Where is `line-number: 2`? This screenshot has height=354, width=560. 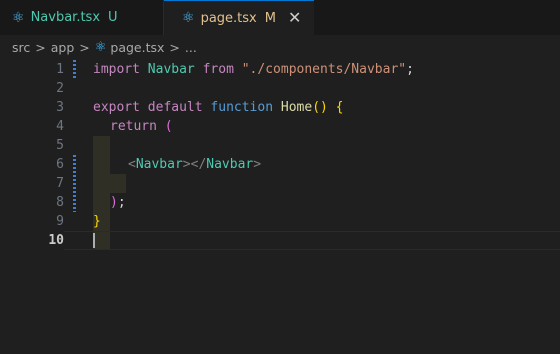 line-number: 2 is located at coordinates (60, 88).